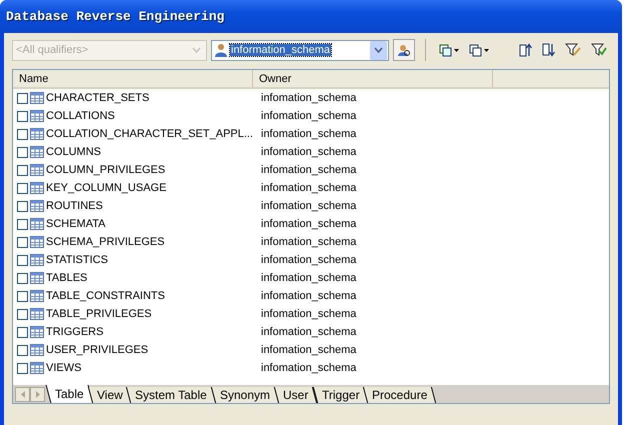 This screenshot has height=425, width=626. I want to click on sheet-tab: Trigger, so click(340, 395).